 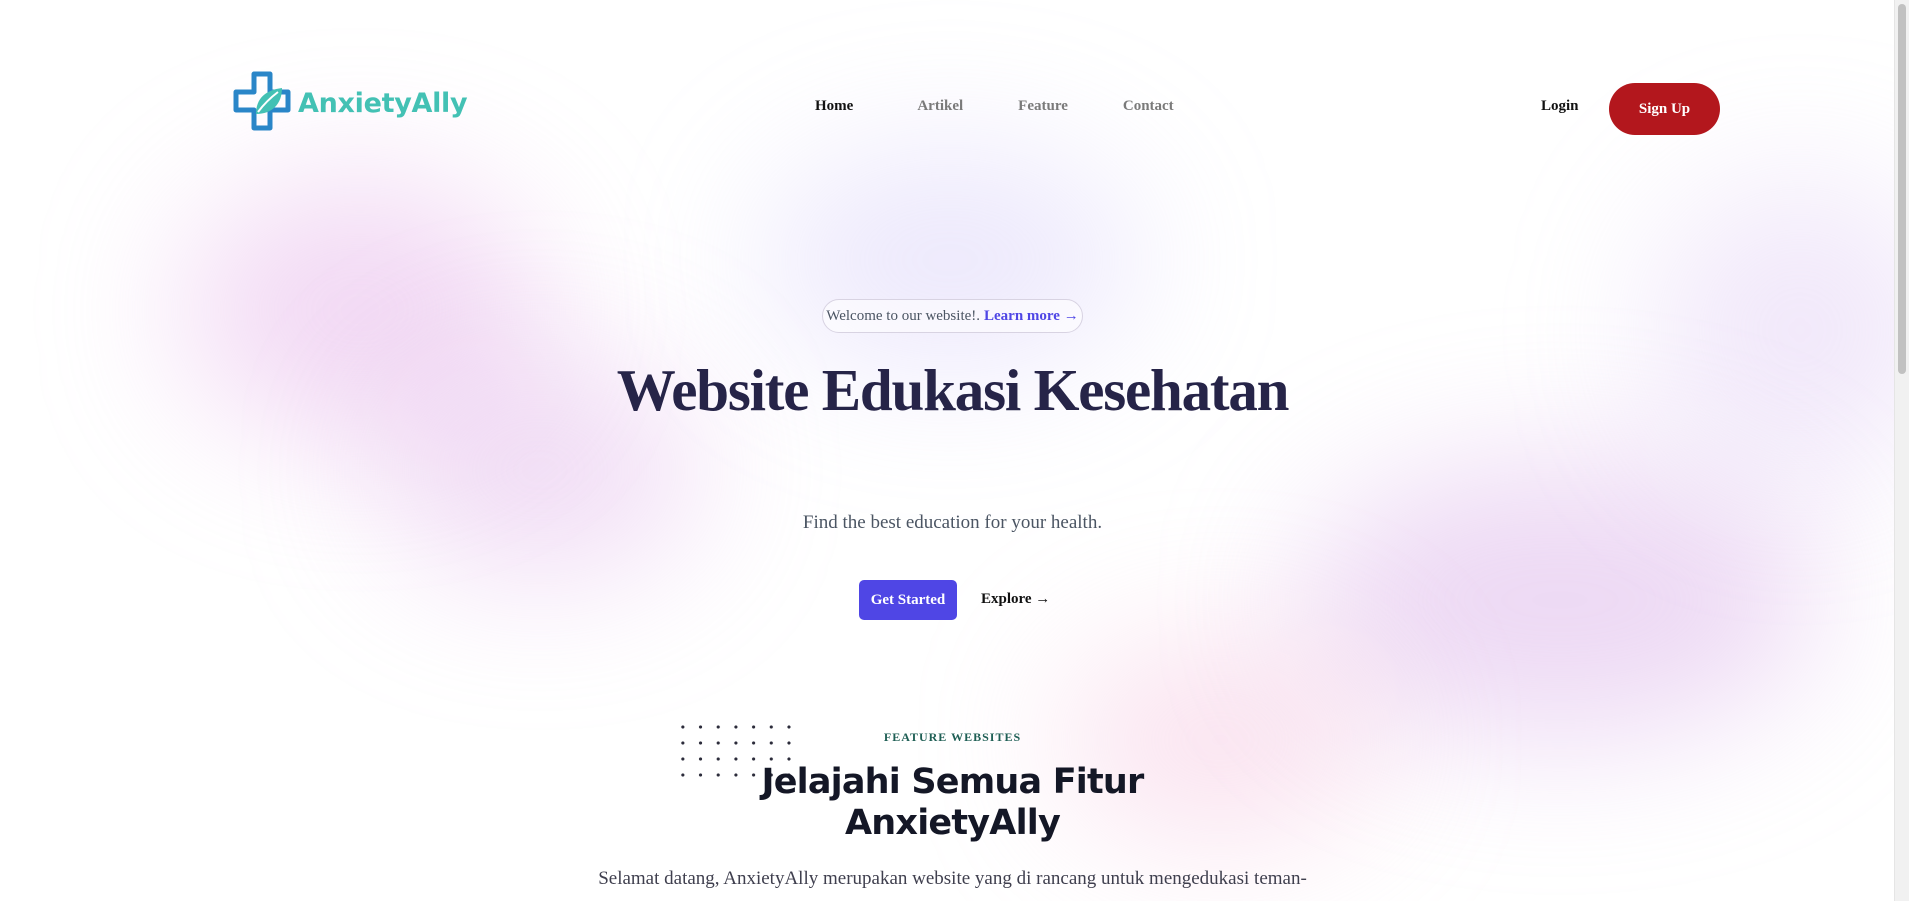 What do you see at coordinates (1901, 450) in the screenshot?
I see `page-scrollbar` at bounding box center [1901, 450].